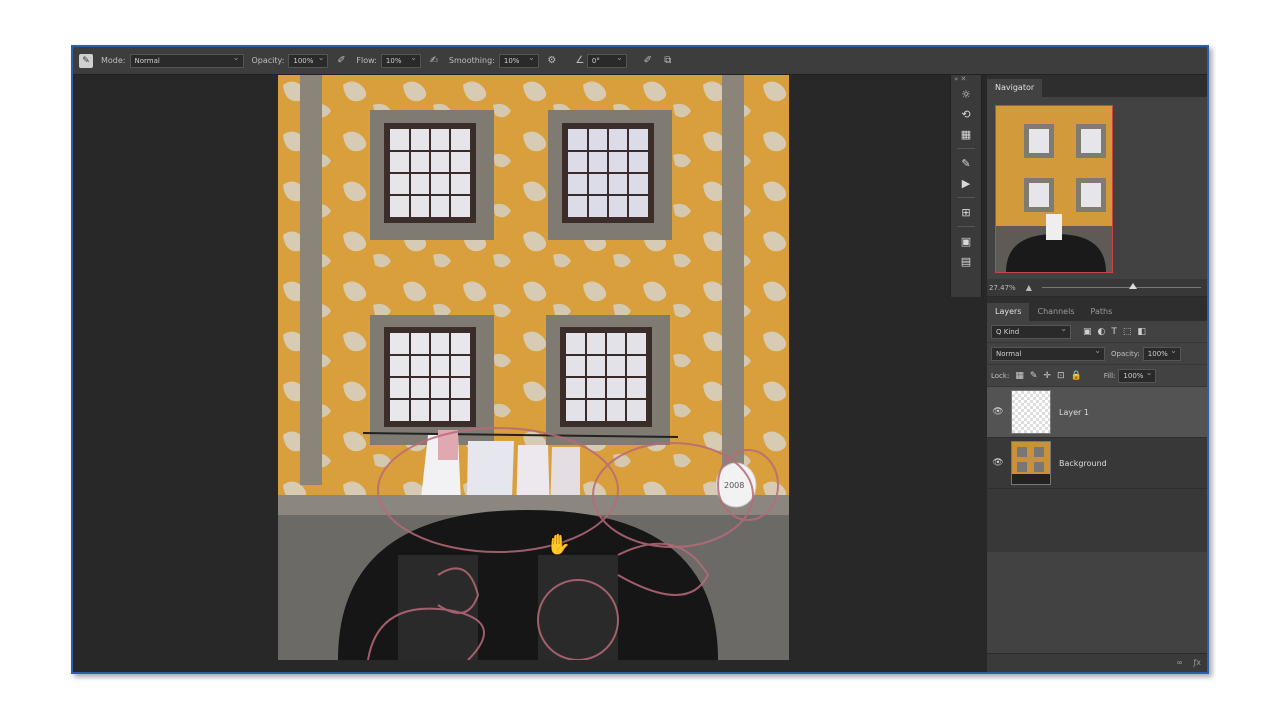 Image resolution: width=1280 pixels, height=720 pixels. I want to click on layer-name: Background, so click(1083, 463).